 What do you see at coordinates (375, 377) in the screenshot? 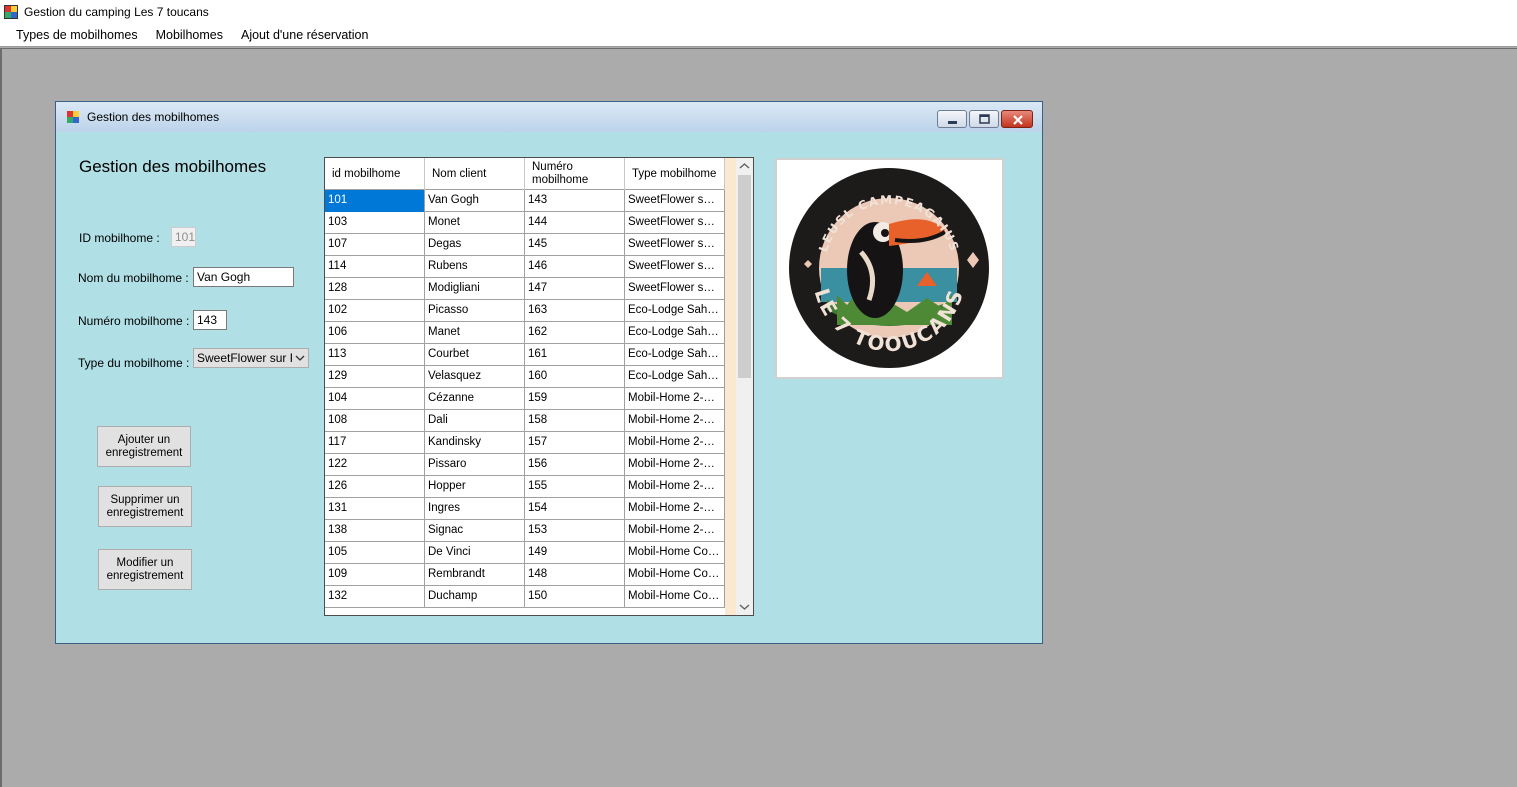
I see `cell-id: 129` at bounding box center [375, 377].